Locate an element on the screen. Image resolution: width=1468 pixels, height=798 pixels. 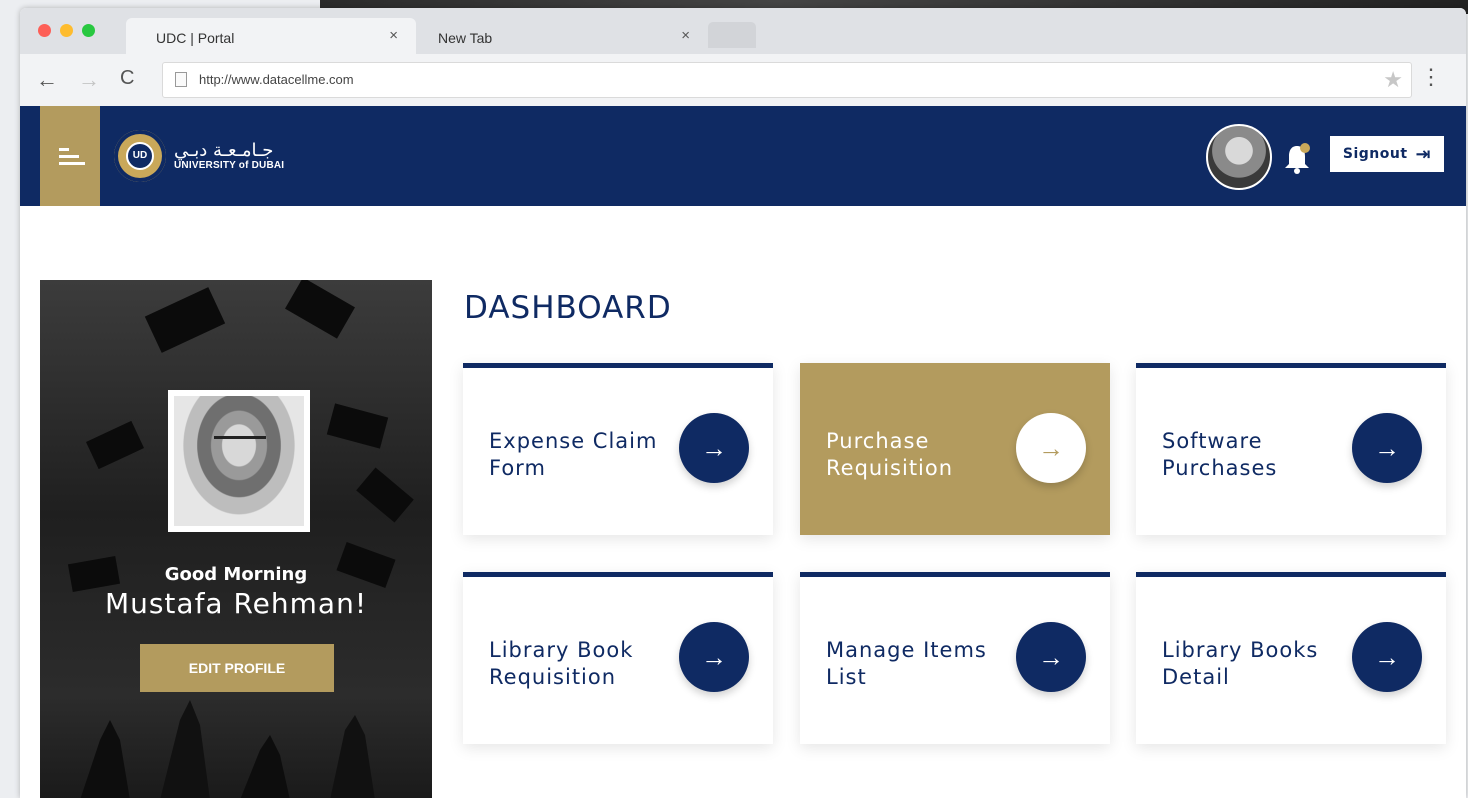
address-bar: http://www.datacellme.com ★ is located at coordinates (787, 80).